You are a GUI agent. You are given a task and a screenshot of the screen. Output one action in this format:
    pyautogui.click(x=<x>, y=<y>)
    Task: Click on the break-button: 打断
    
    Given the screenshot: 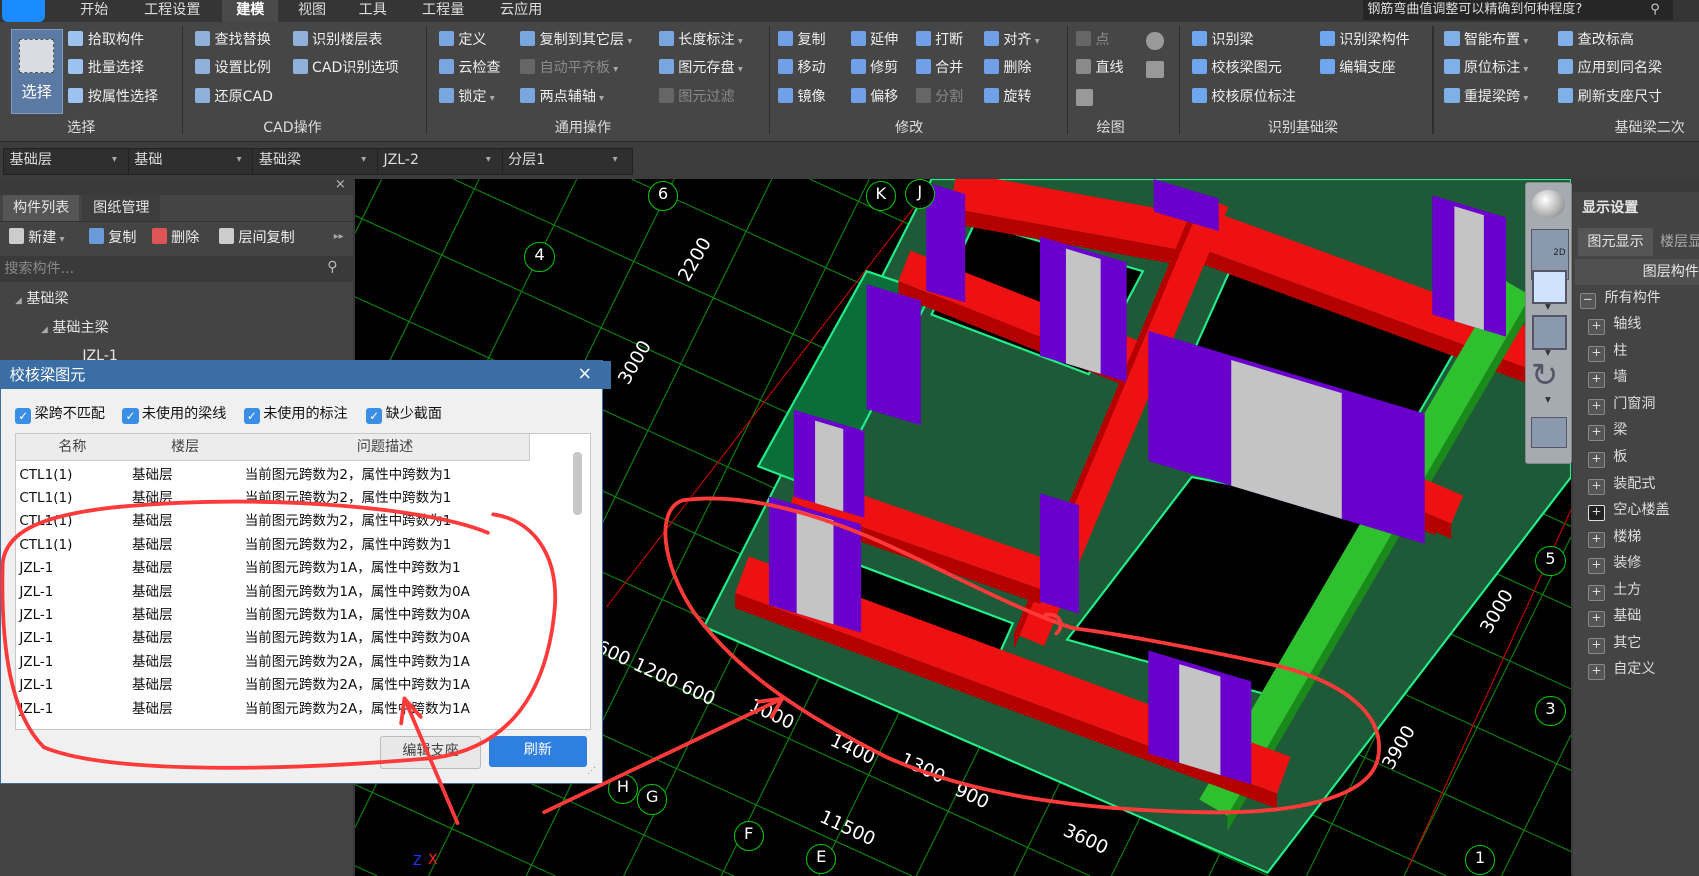 What is the action you would take?
    pyautogui.click(x=939, y=41)
    